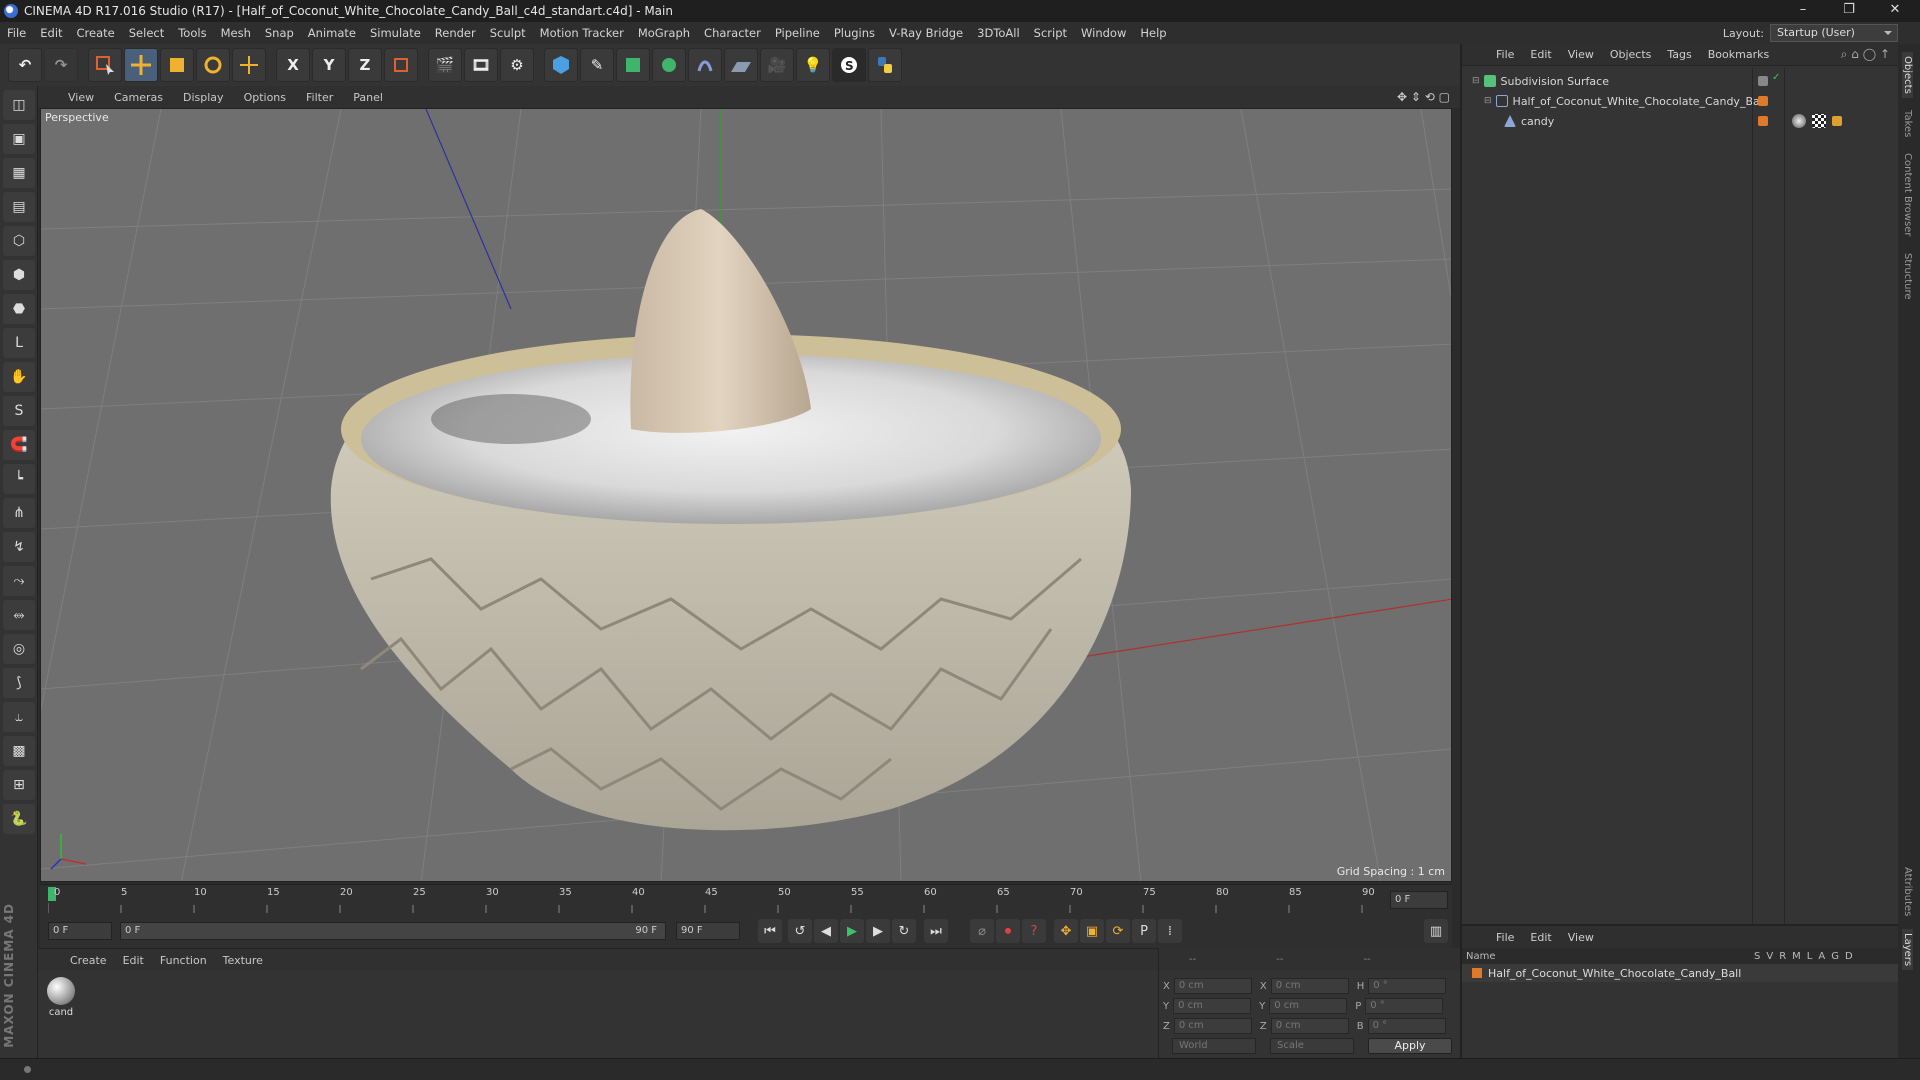 The image size is (1920, 1080). Describe the element at coordinates (19, 105) in the screenshot. I see `make-editable-icon: ◫` at that location.